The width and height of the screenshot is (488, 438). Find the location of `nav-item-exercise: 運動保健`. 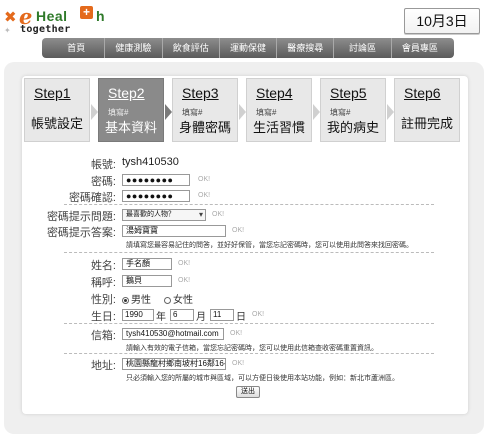

nav-item-exercise: 運動保健 is located at coordinates (249, 48).